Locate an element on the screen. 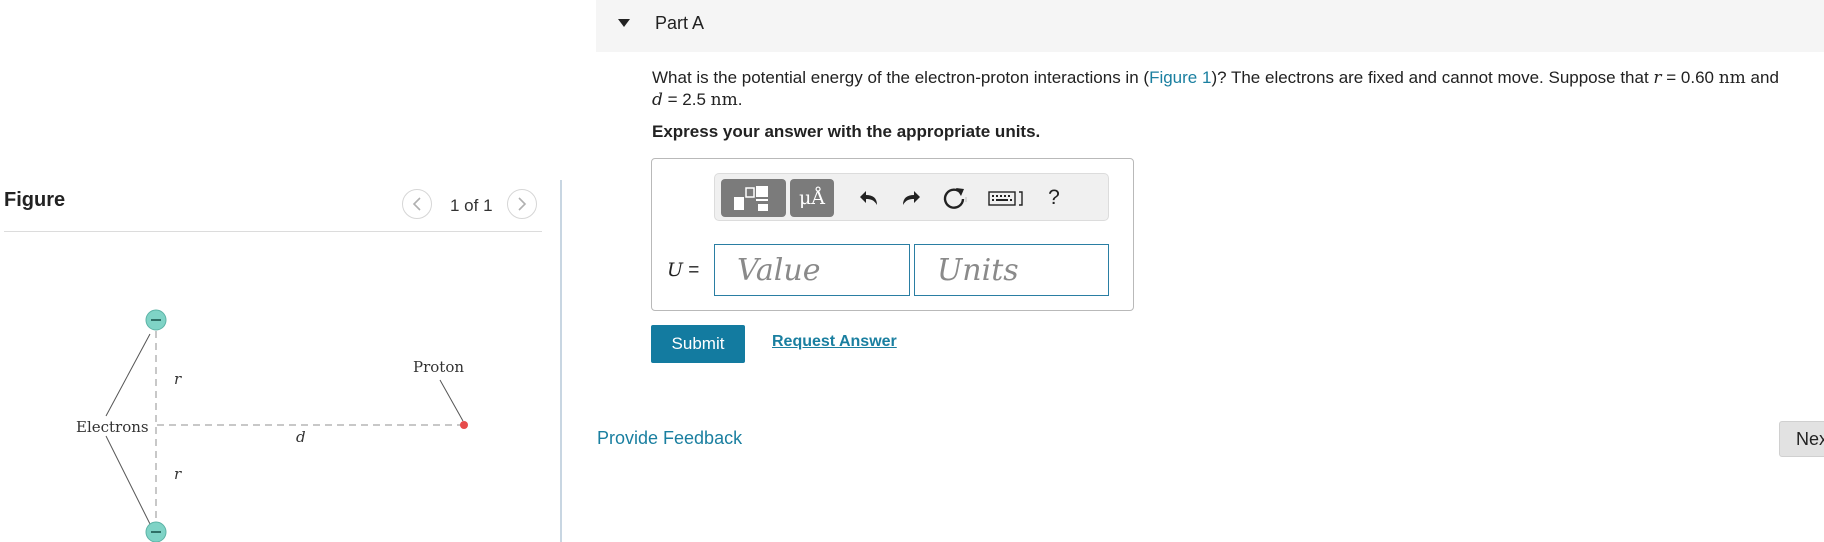 Image resolution: width=1824 pixels, height=542 pixels. answer-box: μÅ ? U = Value Units is located at coordinates (892, 234).